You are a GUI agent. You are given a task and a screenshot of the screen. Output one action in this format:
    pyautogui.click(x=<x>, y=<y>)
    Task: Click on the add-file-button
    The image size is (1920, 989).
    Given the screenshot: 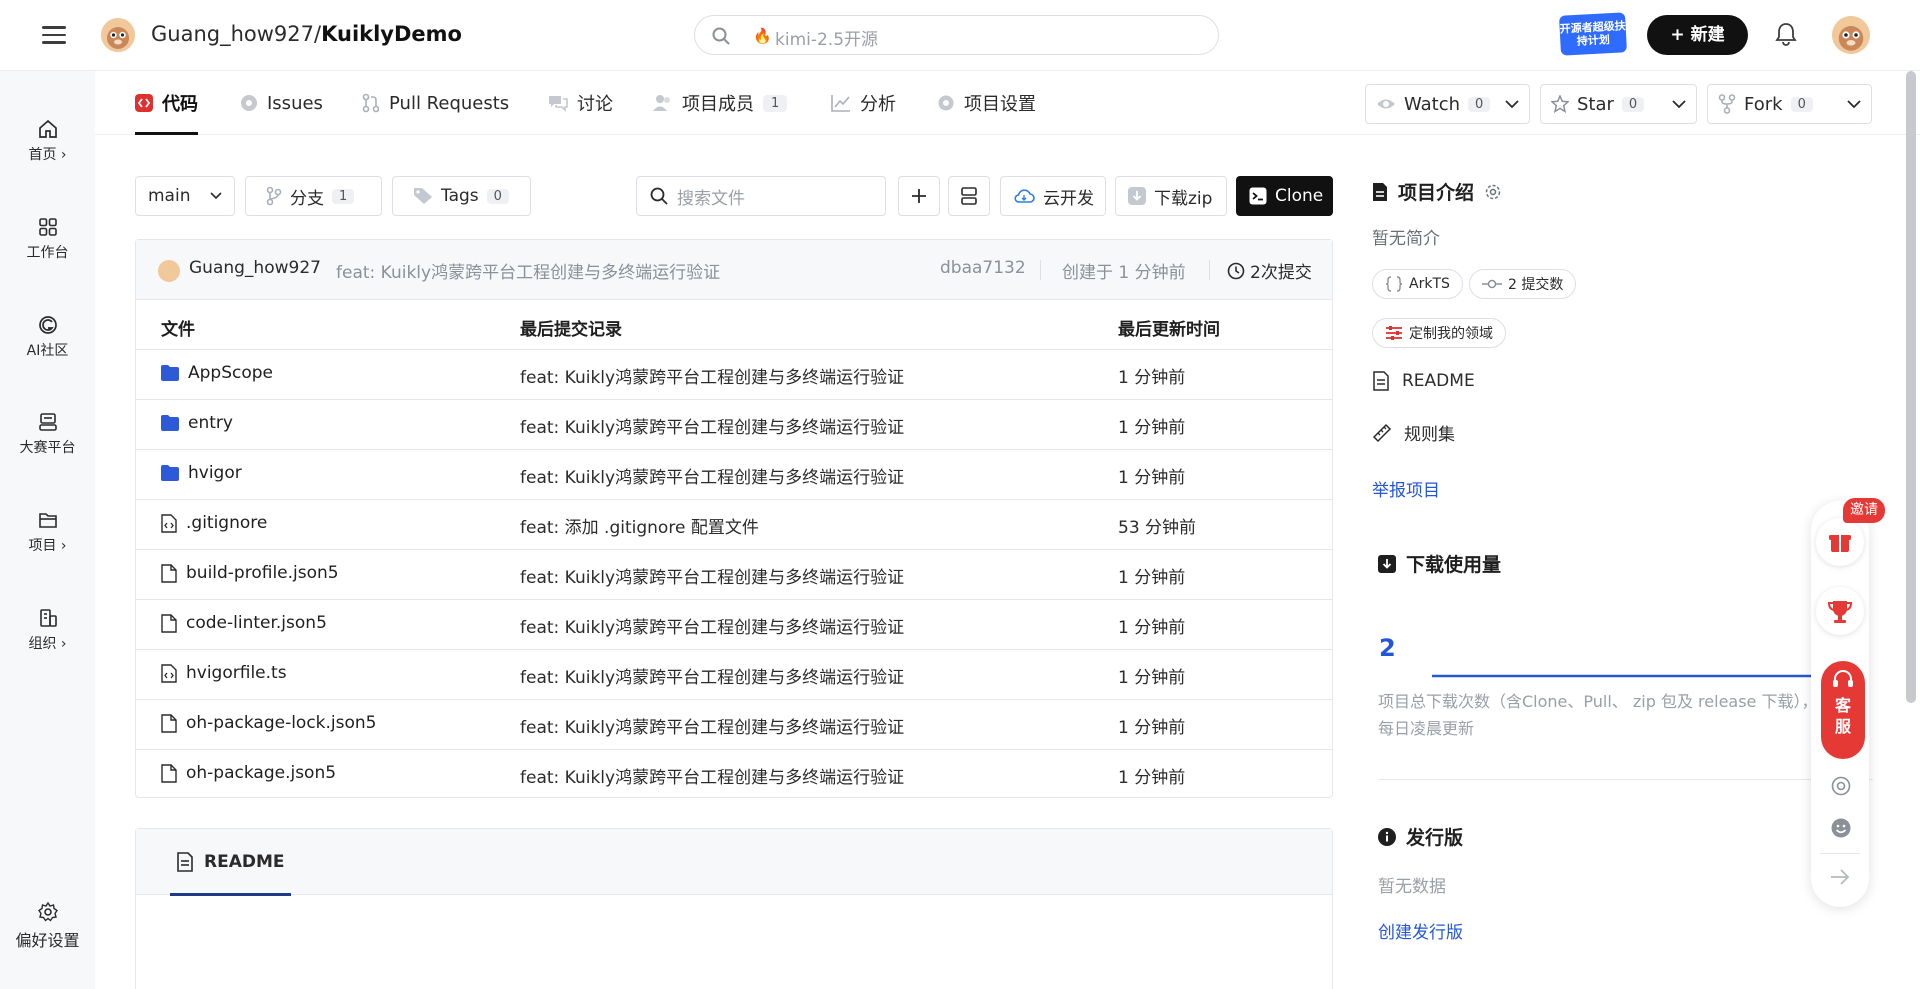 What is the action you would take?
    pyautogui.click(x=919, y=196)
    